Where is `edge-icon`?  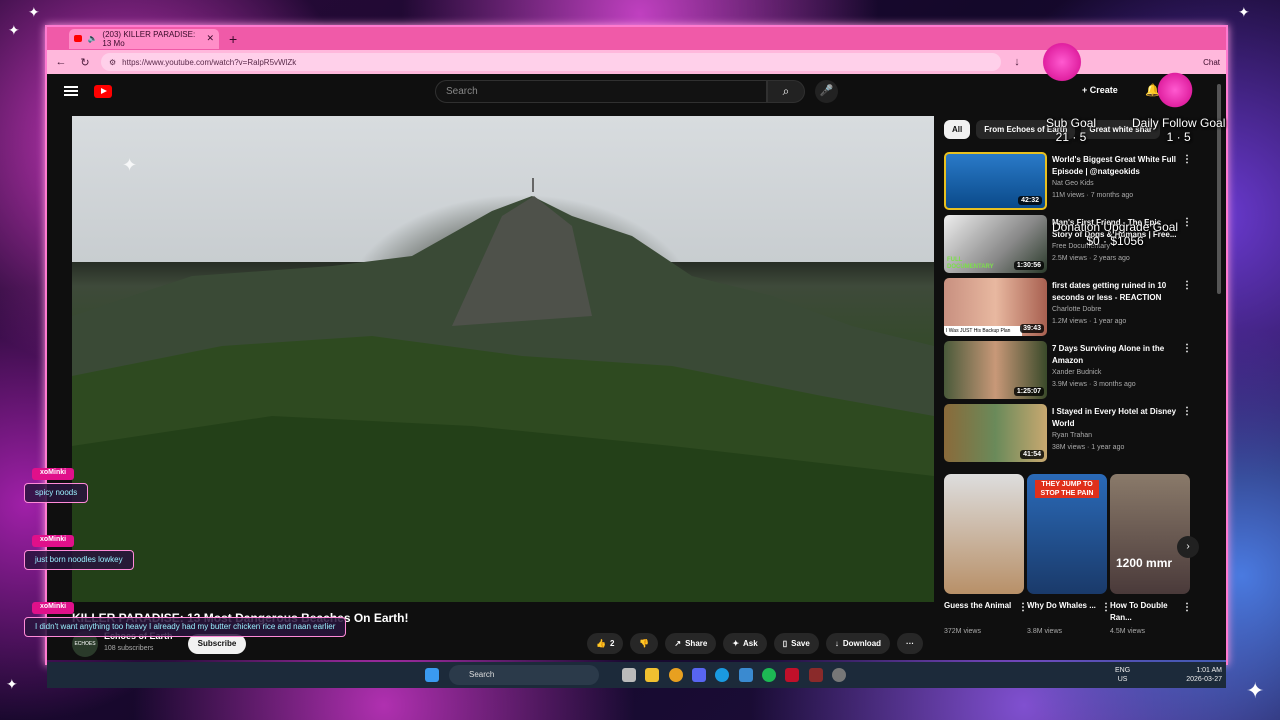 edge-icon is located at coordinates (722, 675).